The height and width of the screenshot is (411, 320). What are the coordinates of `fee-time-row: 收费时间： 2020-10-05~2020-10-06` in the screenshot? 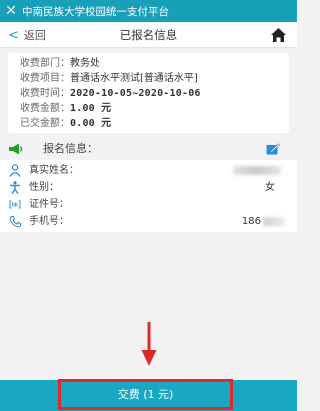 It's located at (154, 93).